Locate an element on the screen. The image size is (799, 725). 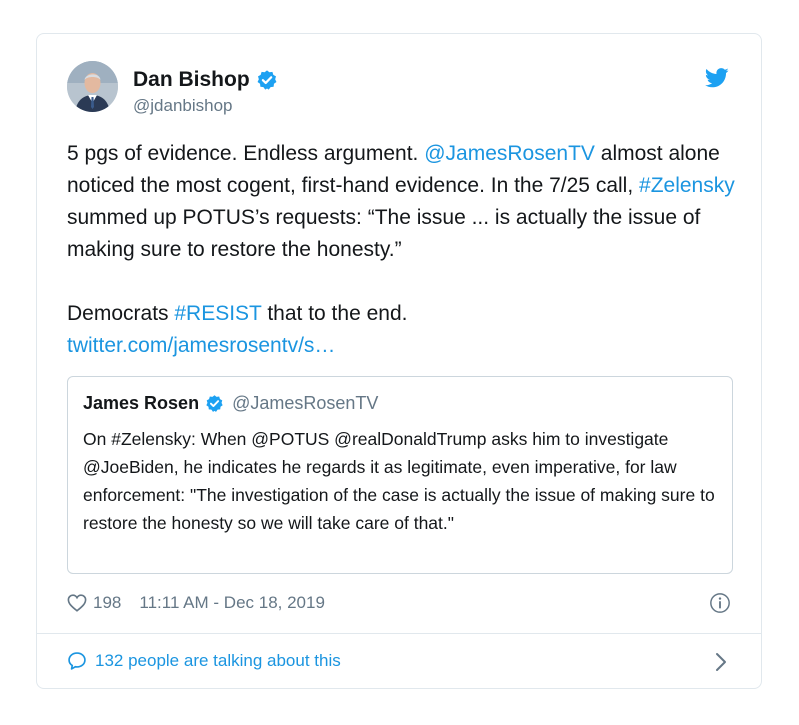
info-icon is located at coordinates (720, 603).